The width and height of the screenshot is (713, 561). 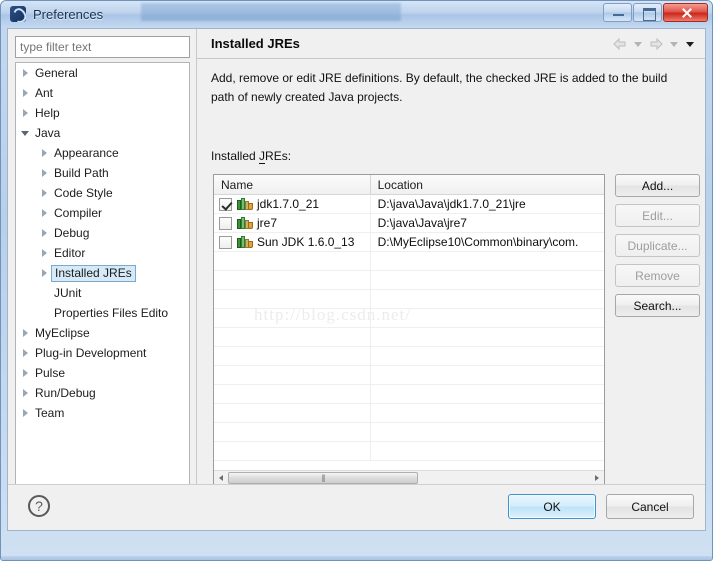 I want to click on cell-name: jre7, so click(x=292, y=223).